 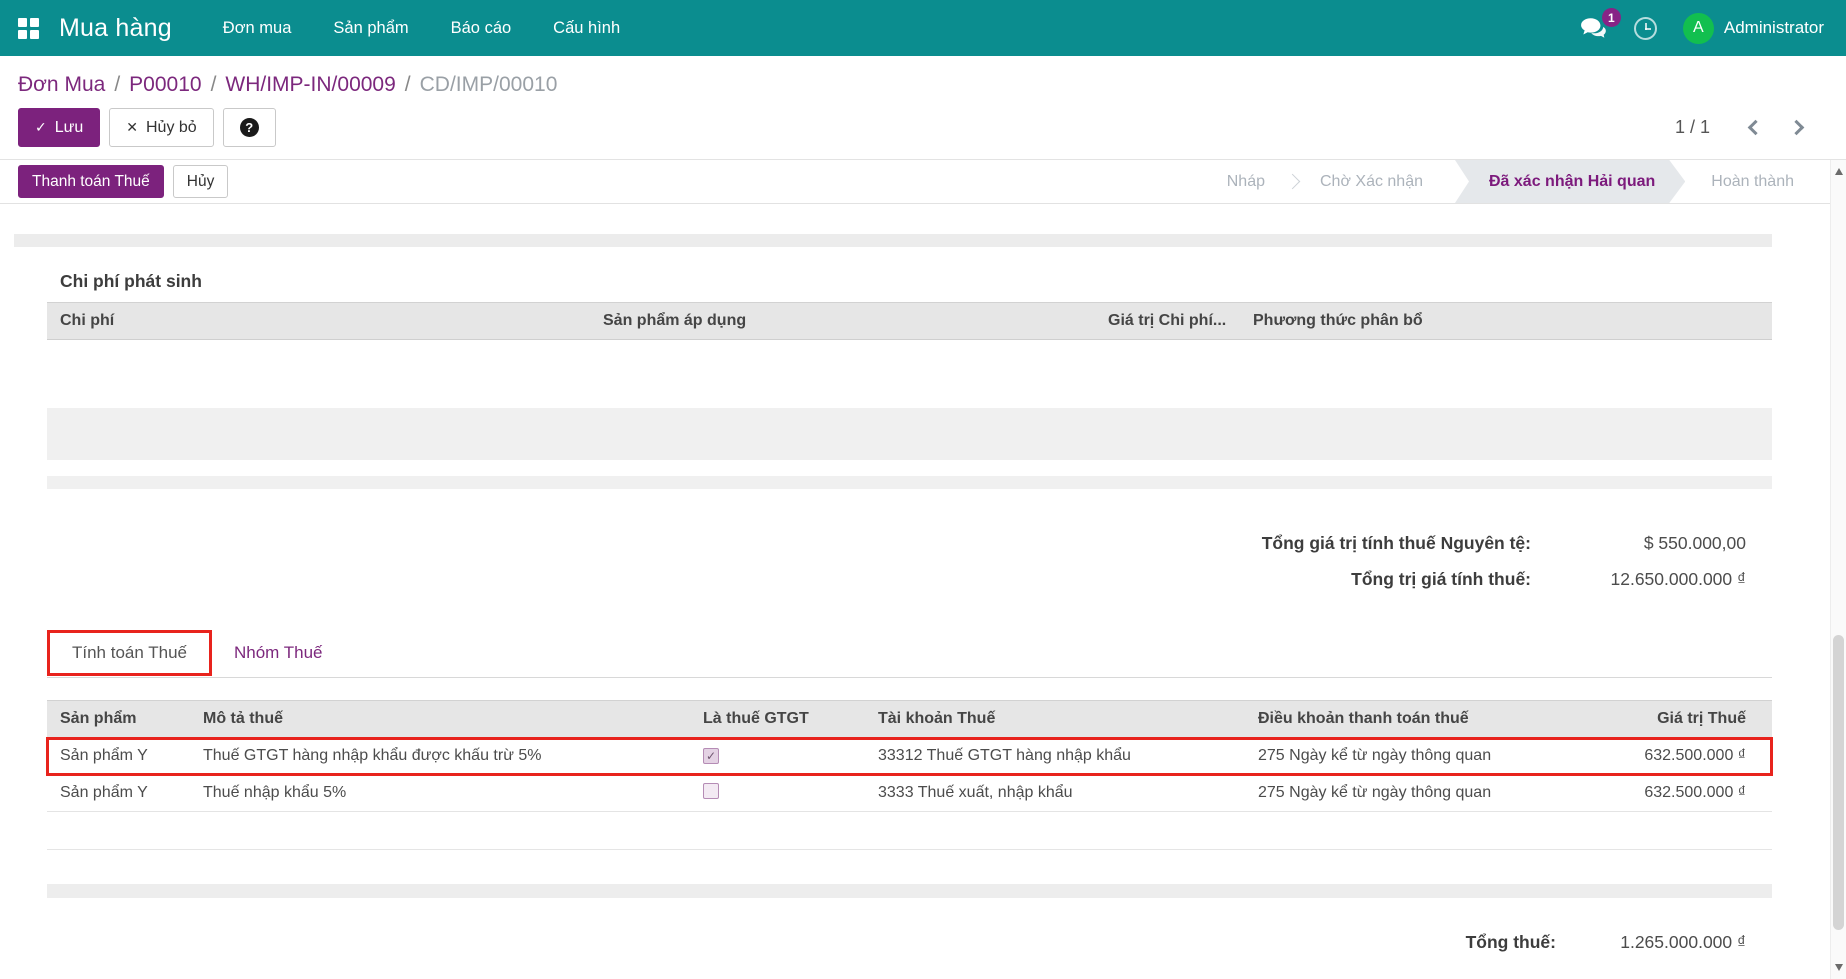 I want to click on col-la-thue-gtgt: Là thuế GTGT, so click(x=777, y=719).